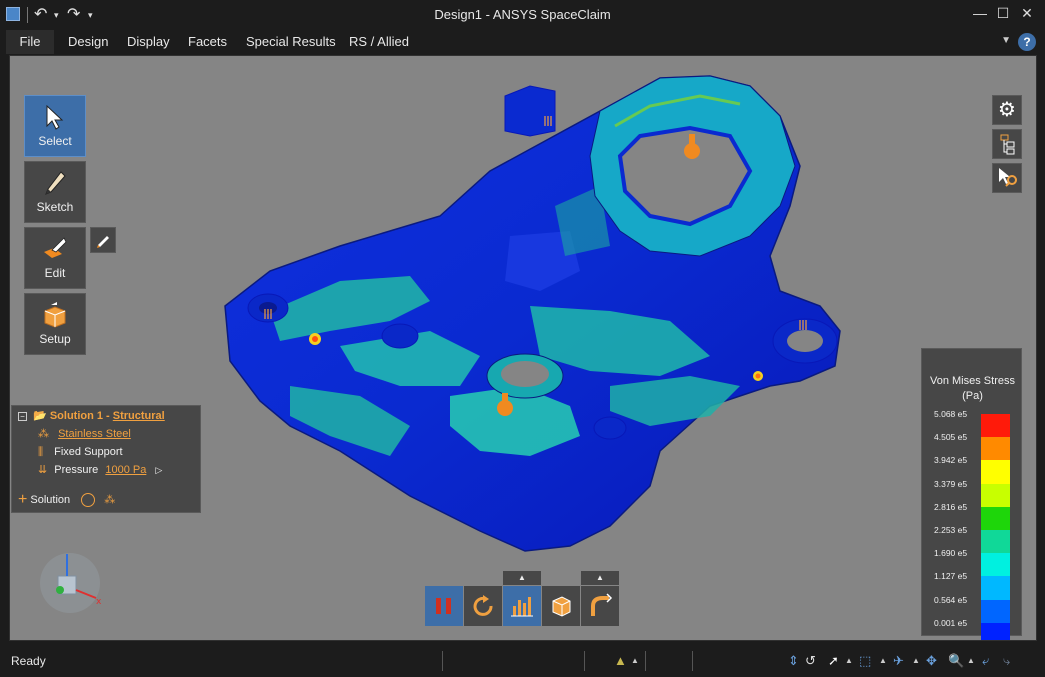  I want to click on sketch-tool-button: Sketch, so click(55, 192).